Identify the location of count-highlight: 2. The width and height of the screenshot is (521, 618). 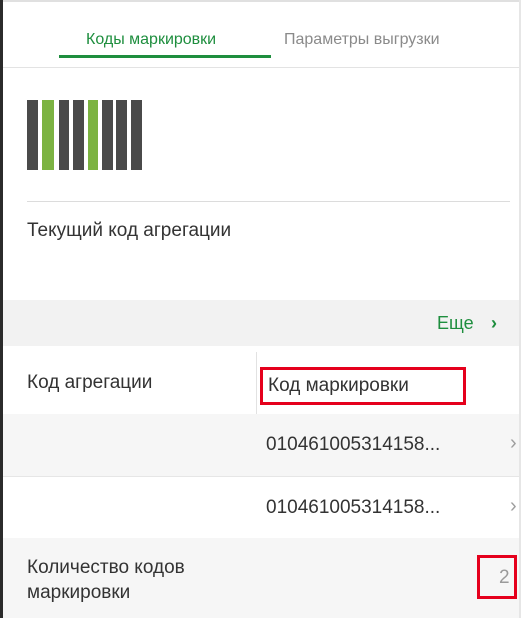
(497, 577).